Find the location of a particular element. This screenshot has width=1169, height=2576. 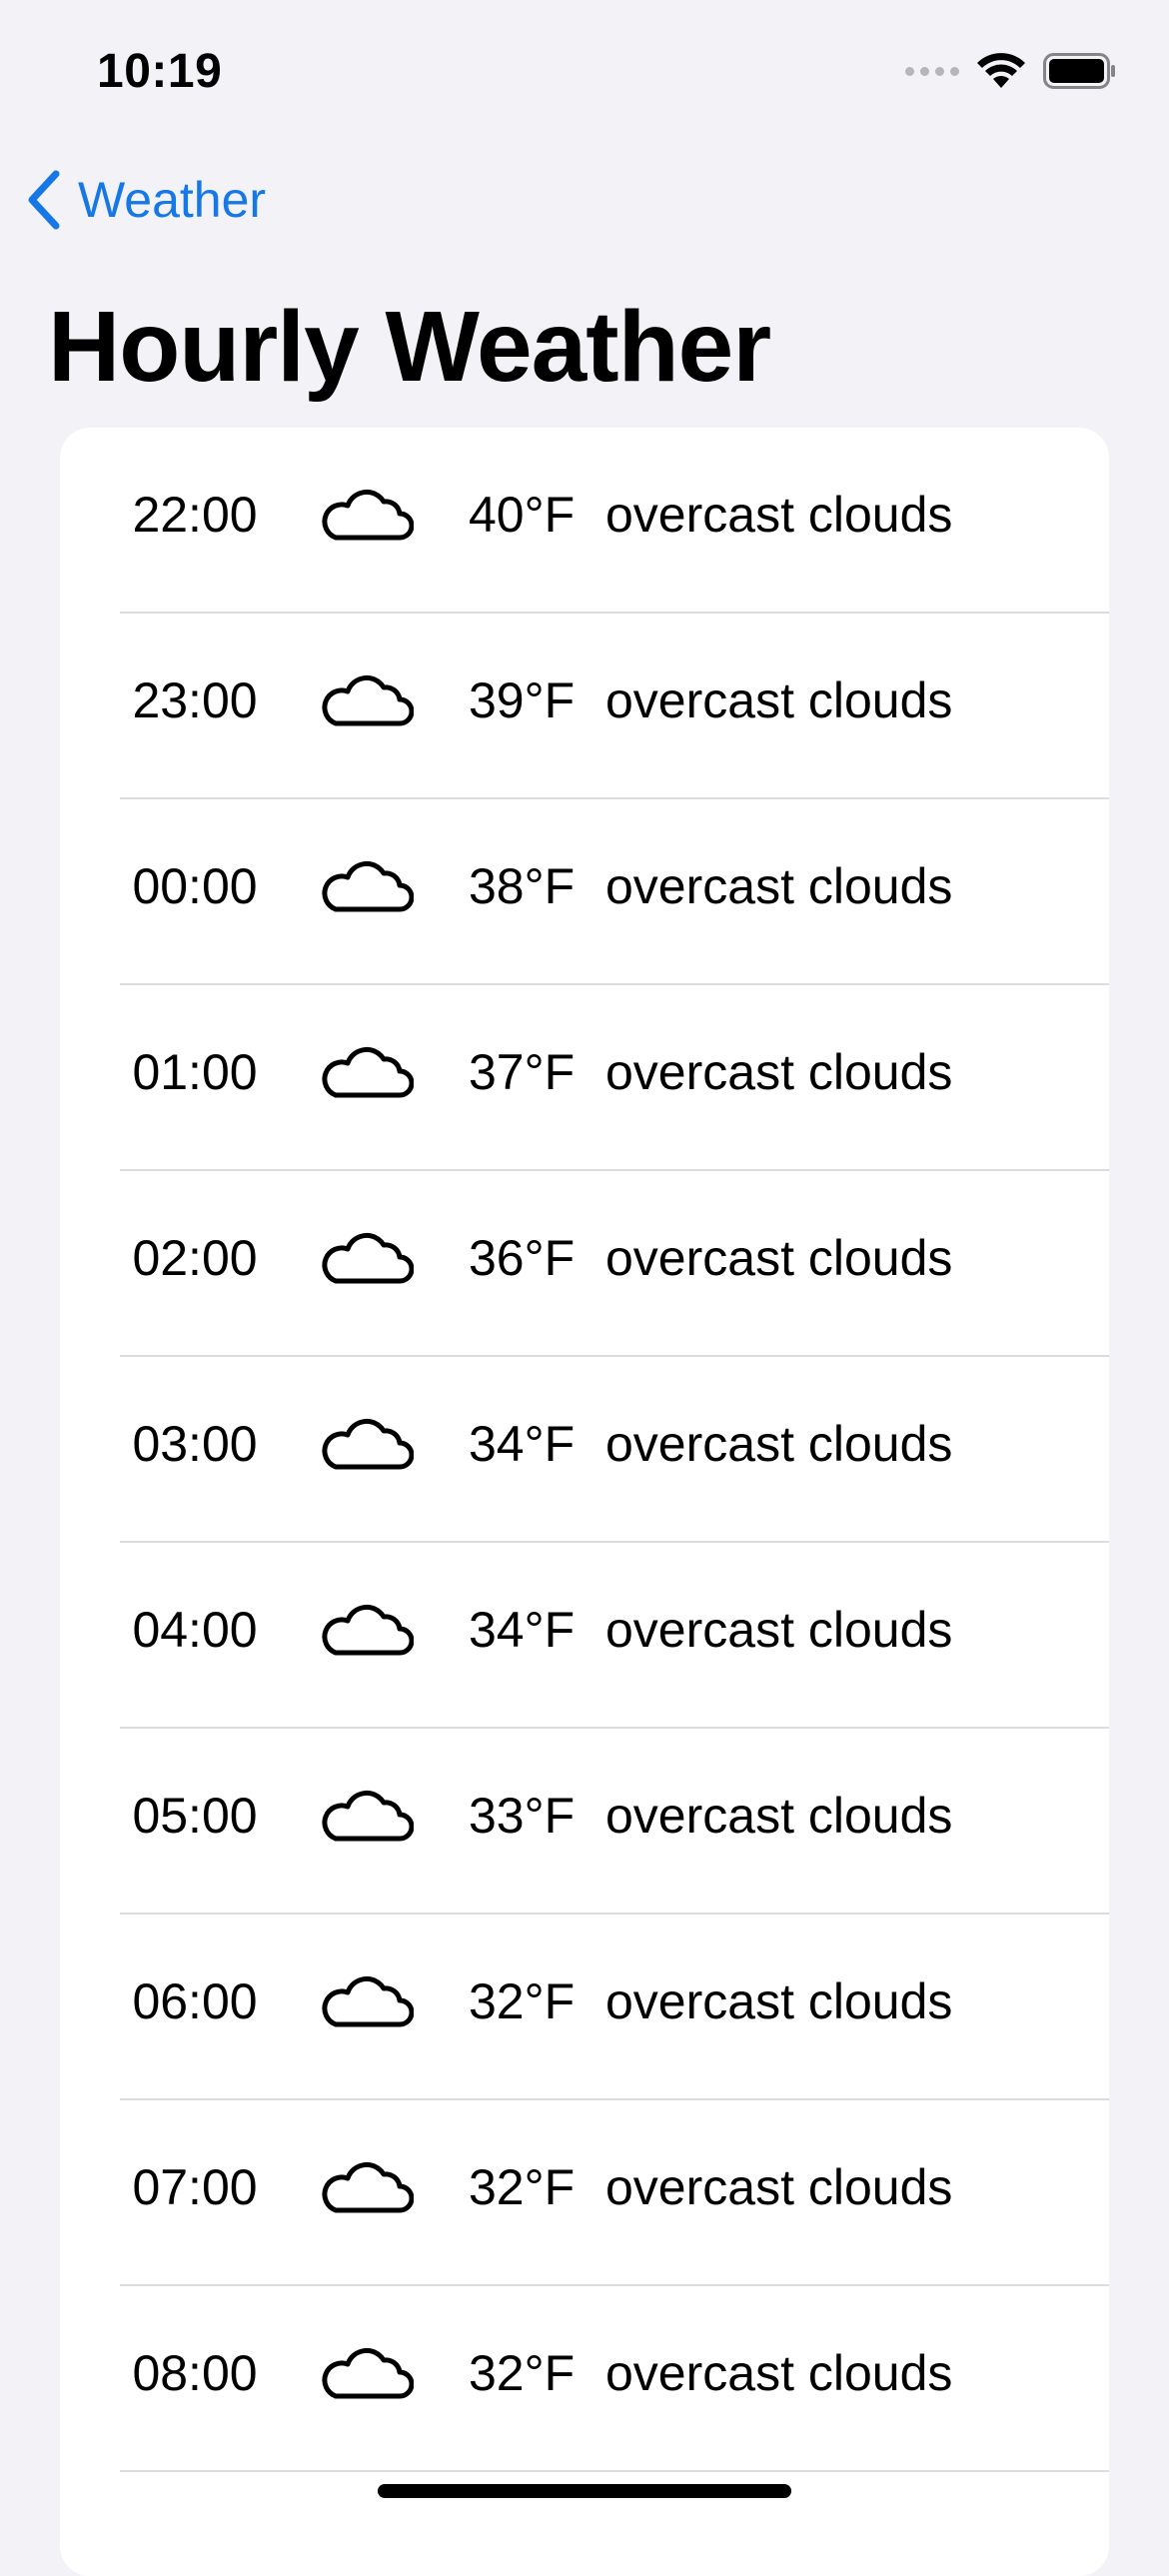

hour-temperature: 37°F is located at coordinates (523, 1072).